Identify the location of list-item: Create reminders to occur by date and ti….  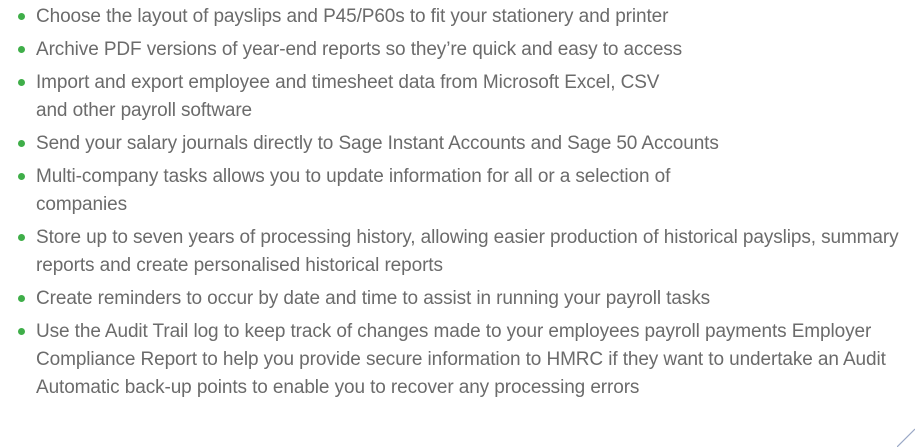
(461, 299).